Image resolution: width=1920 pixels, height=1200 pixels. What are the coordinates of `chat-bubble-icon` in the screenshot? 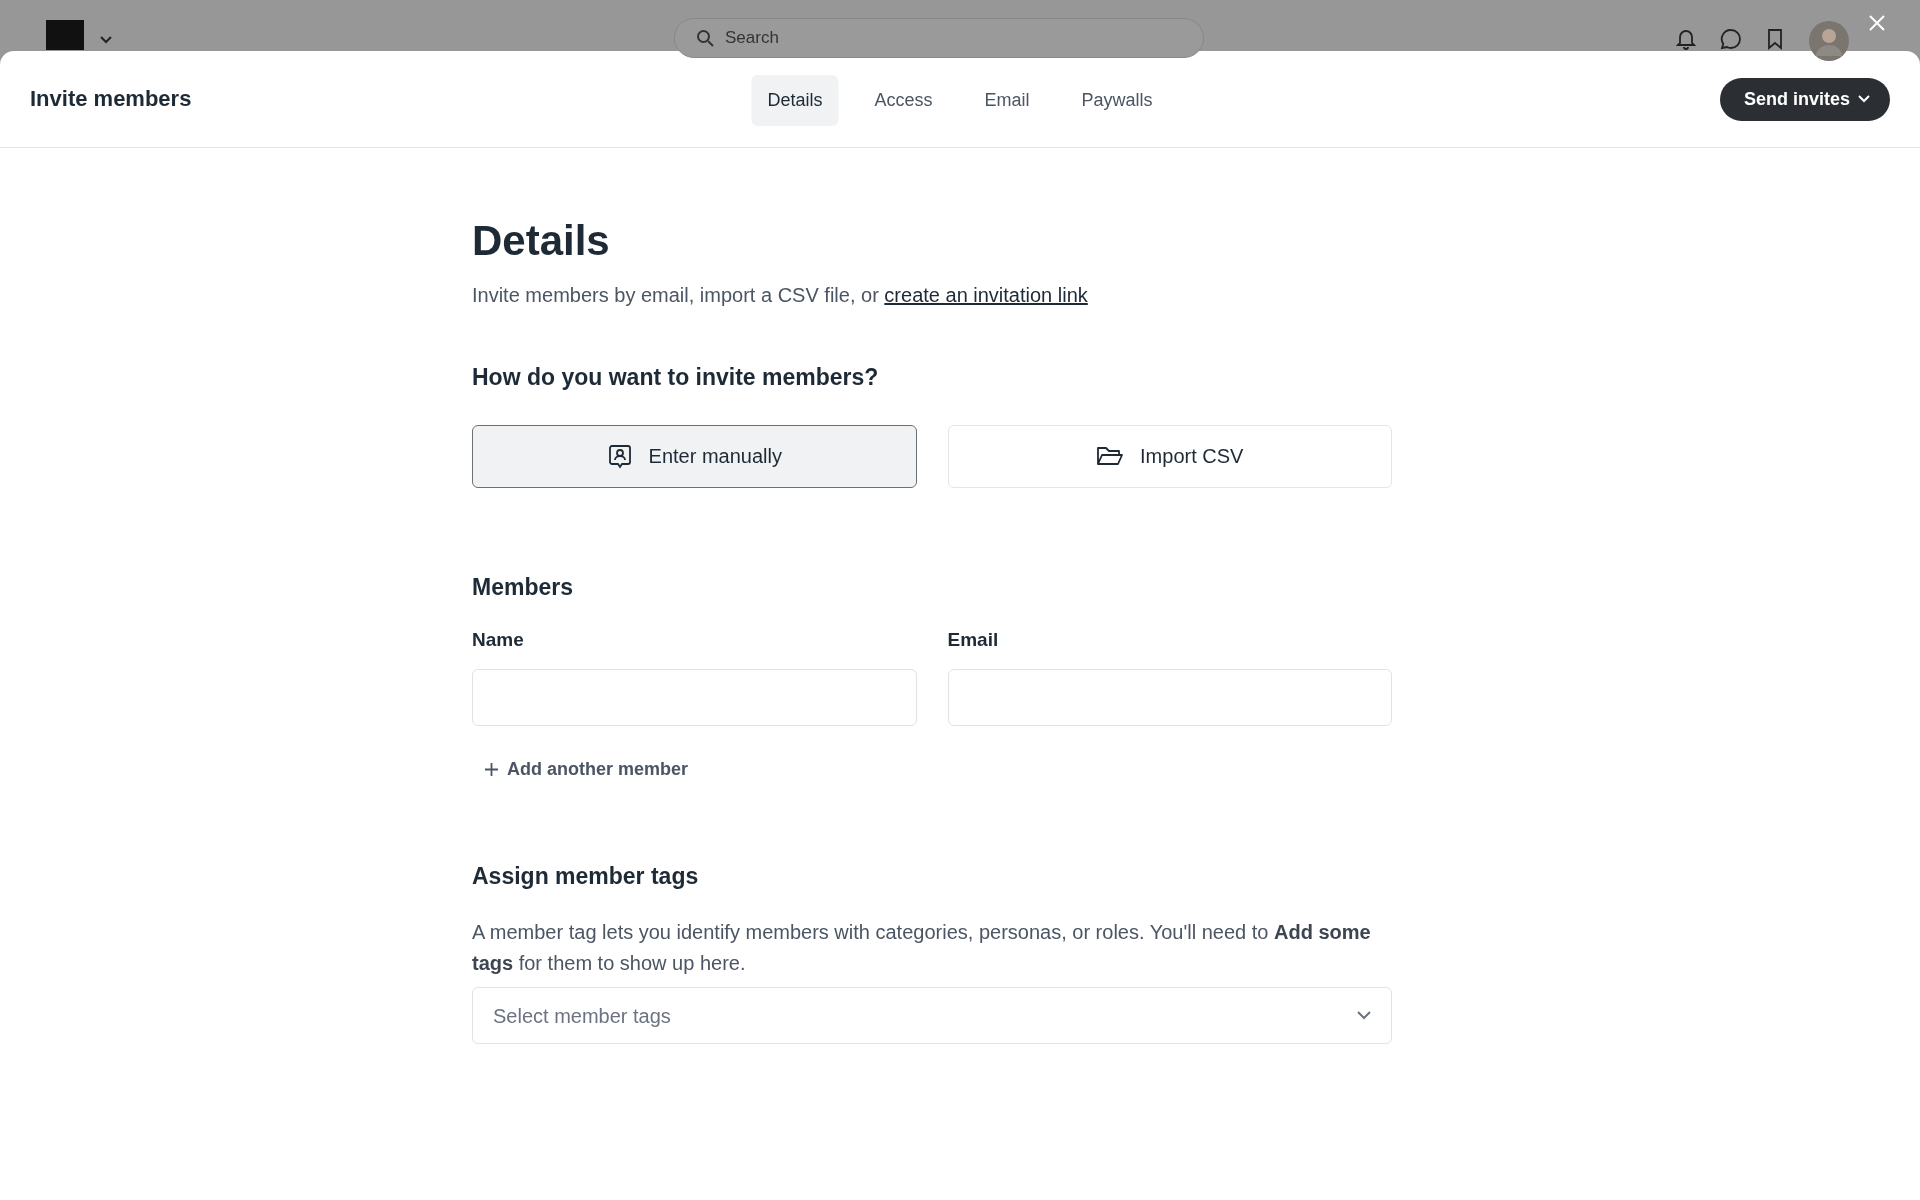 It's located at (1731, 39).